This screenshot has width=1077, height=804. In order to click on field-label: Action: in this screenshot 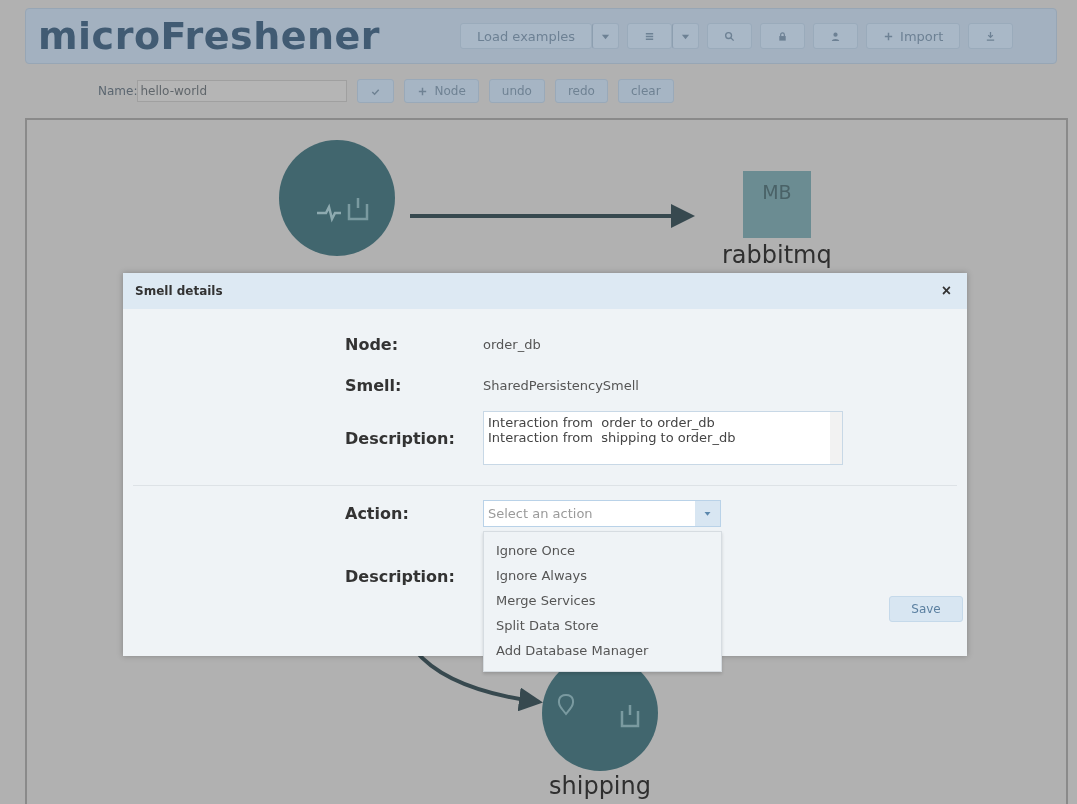, I will do `click(377, 513)`.